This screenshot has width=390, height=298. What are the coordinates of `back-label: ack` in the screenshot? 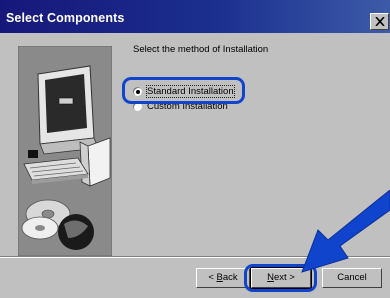 It's located at (230, 277).